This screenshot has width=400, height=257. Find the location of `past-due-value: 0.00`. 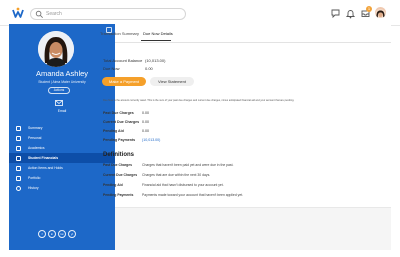

past-due-value: 0.00 is located at coordinates (145, 113).